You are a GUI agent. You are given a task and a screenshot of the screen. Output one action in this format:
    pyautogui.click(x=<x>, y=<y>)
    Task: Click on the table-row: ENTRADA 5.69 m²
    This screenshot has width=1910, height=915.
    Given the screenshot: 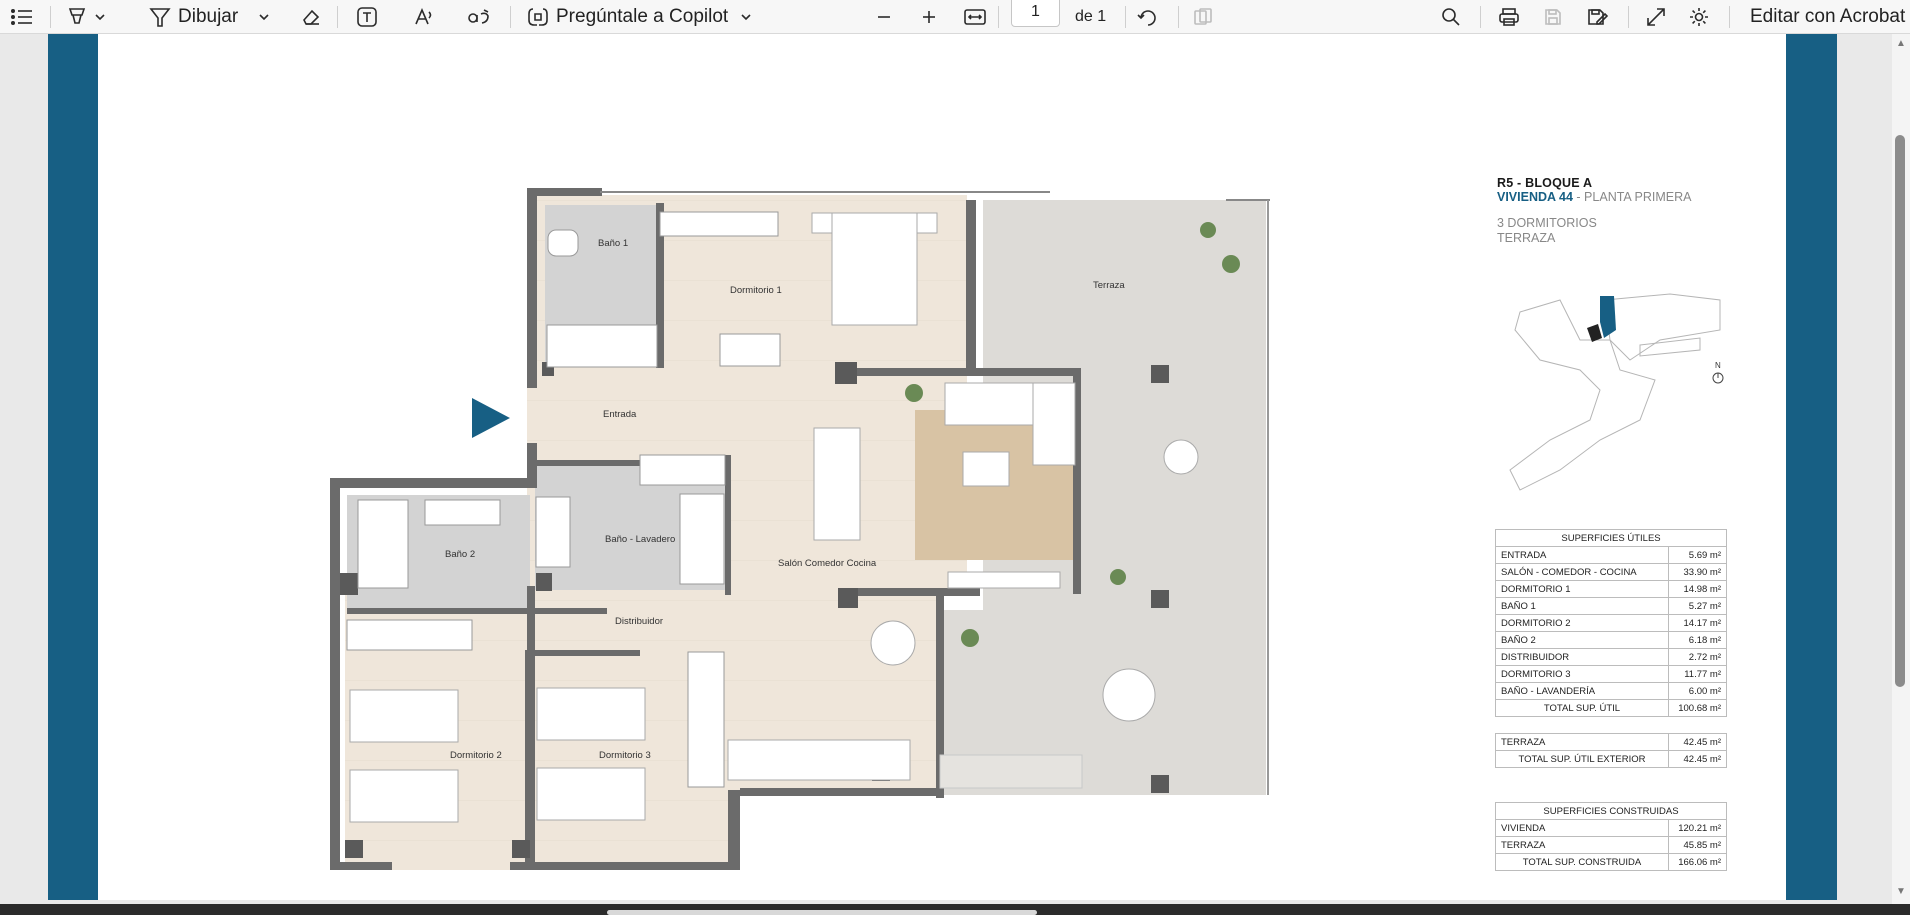 What is the action you would take?
    pyautogui.click(x=1611, y=555)
    